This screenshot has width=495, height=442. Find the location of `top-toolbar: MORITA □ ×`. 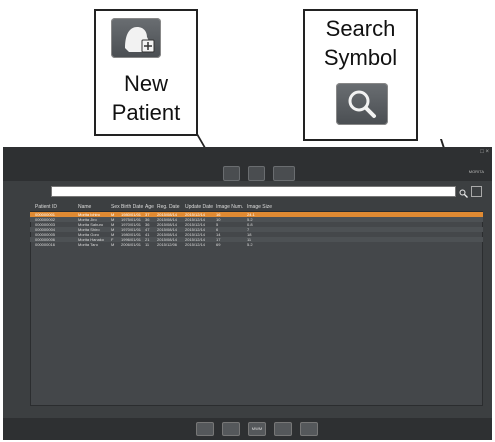

top-toolbar: MORITA □ × is located at coordinates (247, 164).